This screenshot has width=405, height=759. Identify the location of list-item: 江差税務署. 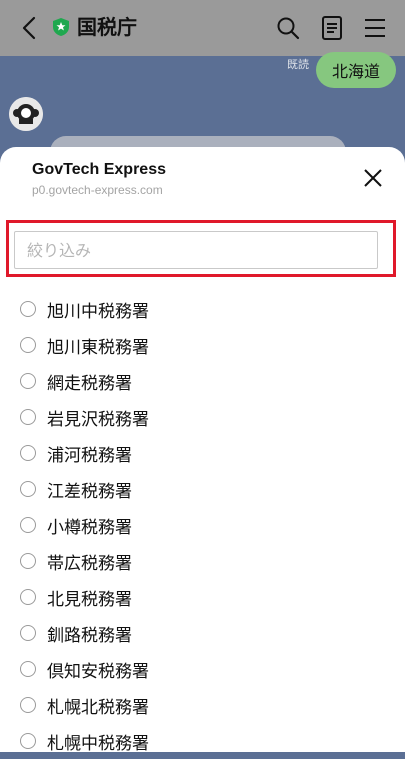
(202, 489).